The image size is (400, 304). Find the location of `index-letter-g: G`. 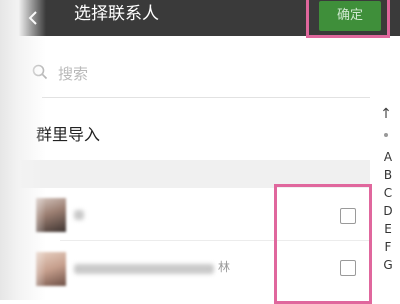

index-letter-g: G is located at coordinates (388, 265).